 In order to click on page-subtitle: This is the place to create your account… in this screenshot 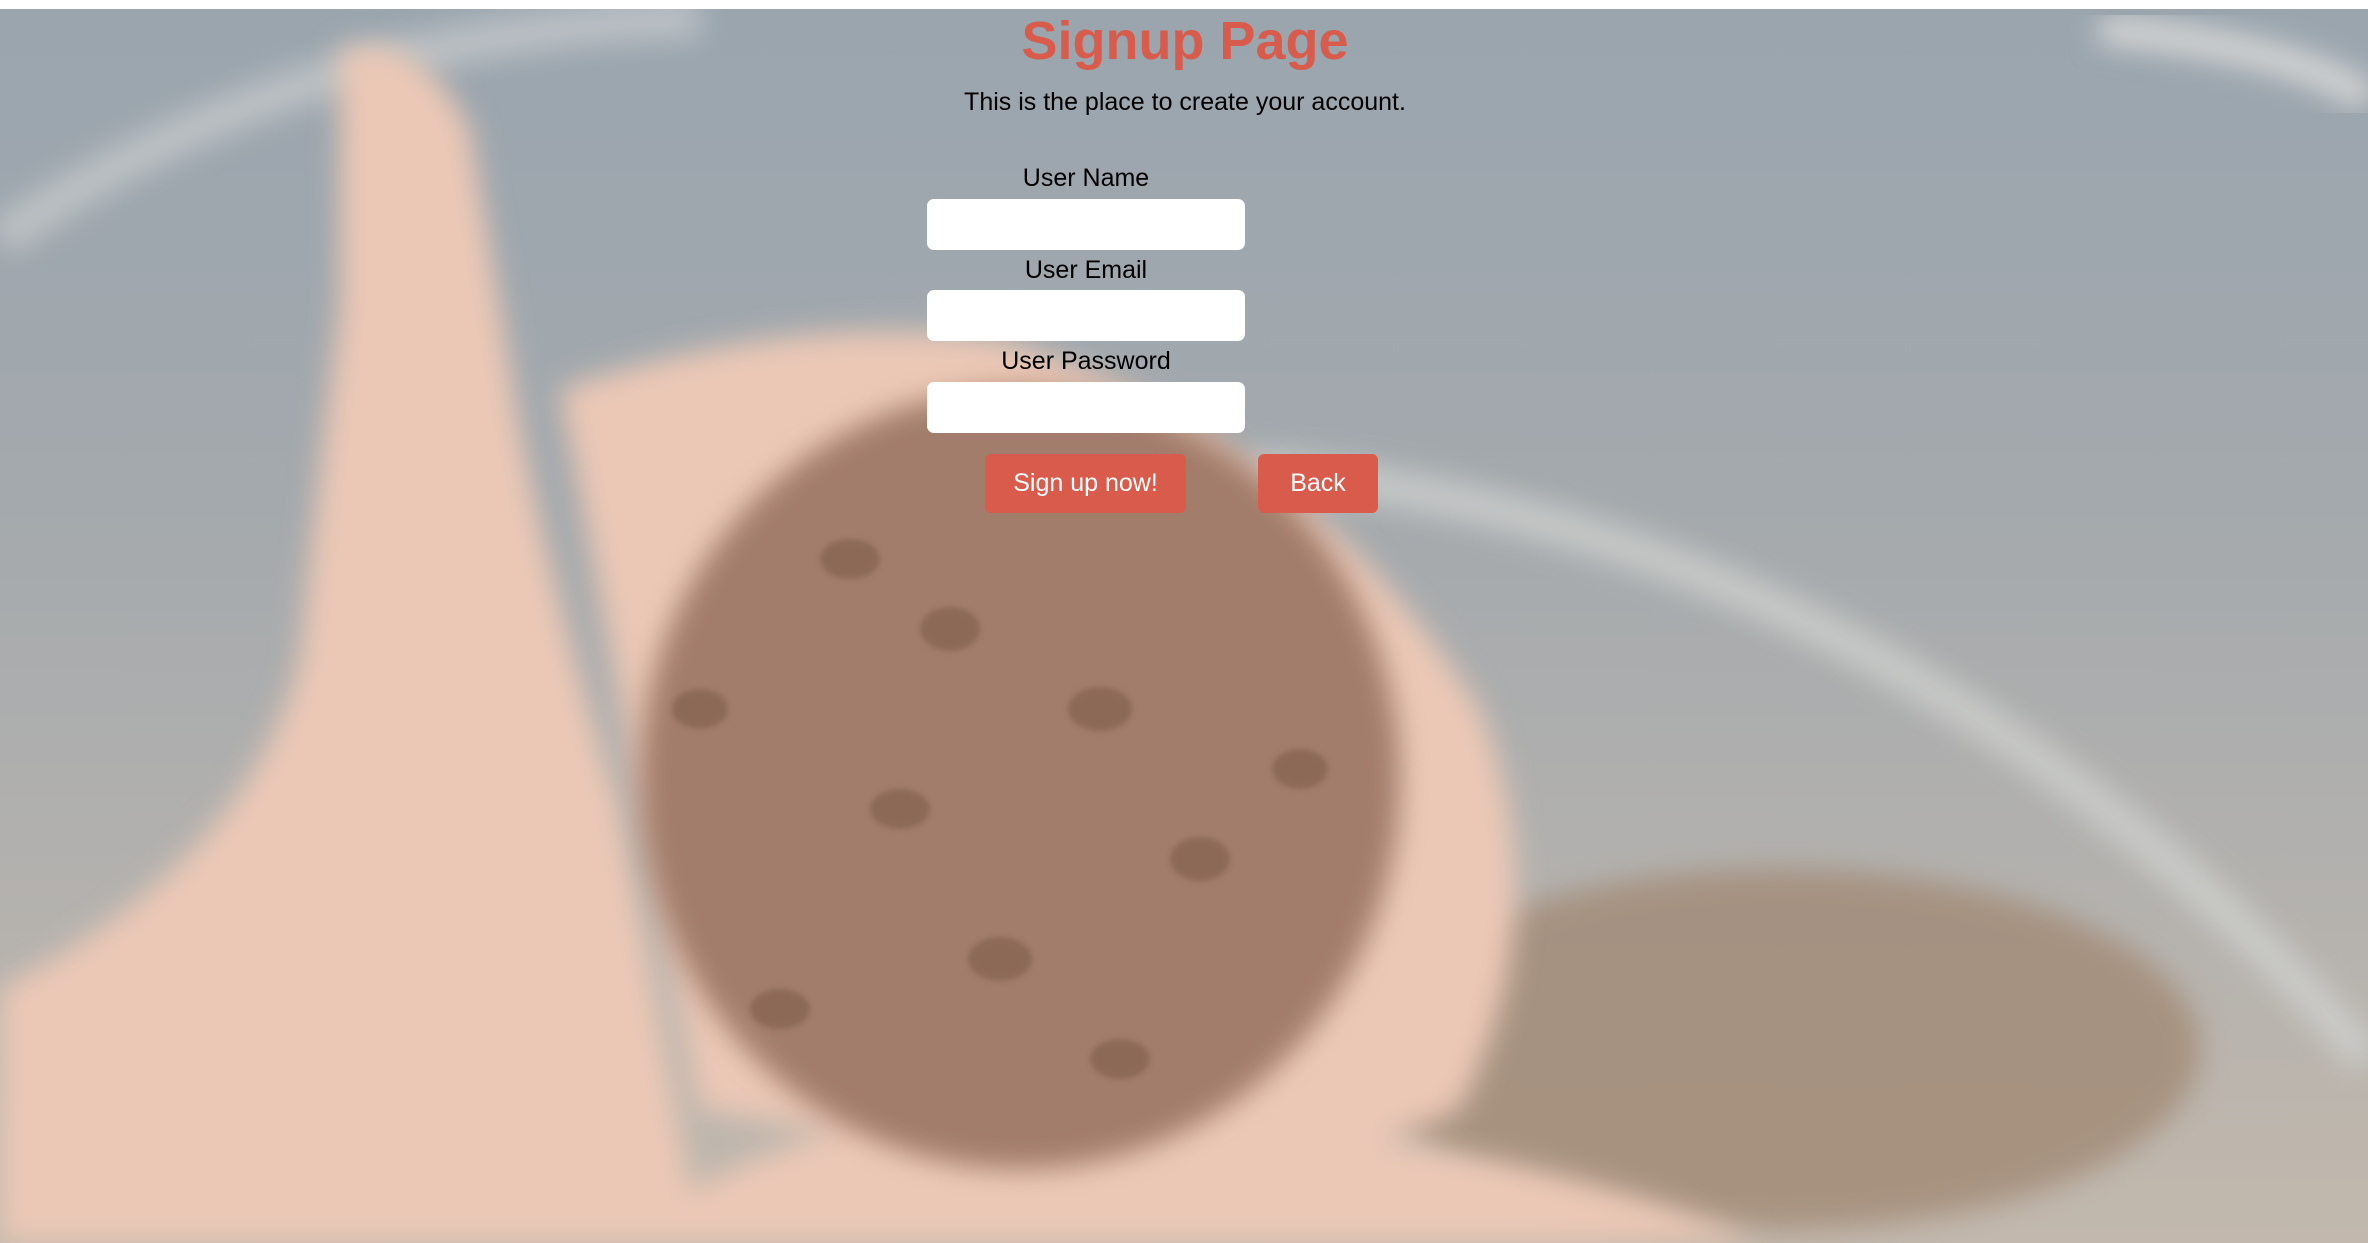, I will do `click(1185, 102)`.